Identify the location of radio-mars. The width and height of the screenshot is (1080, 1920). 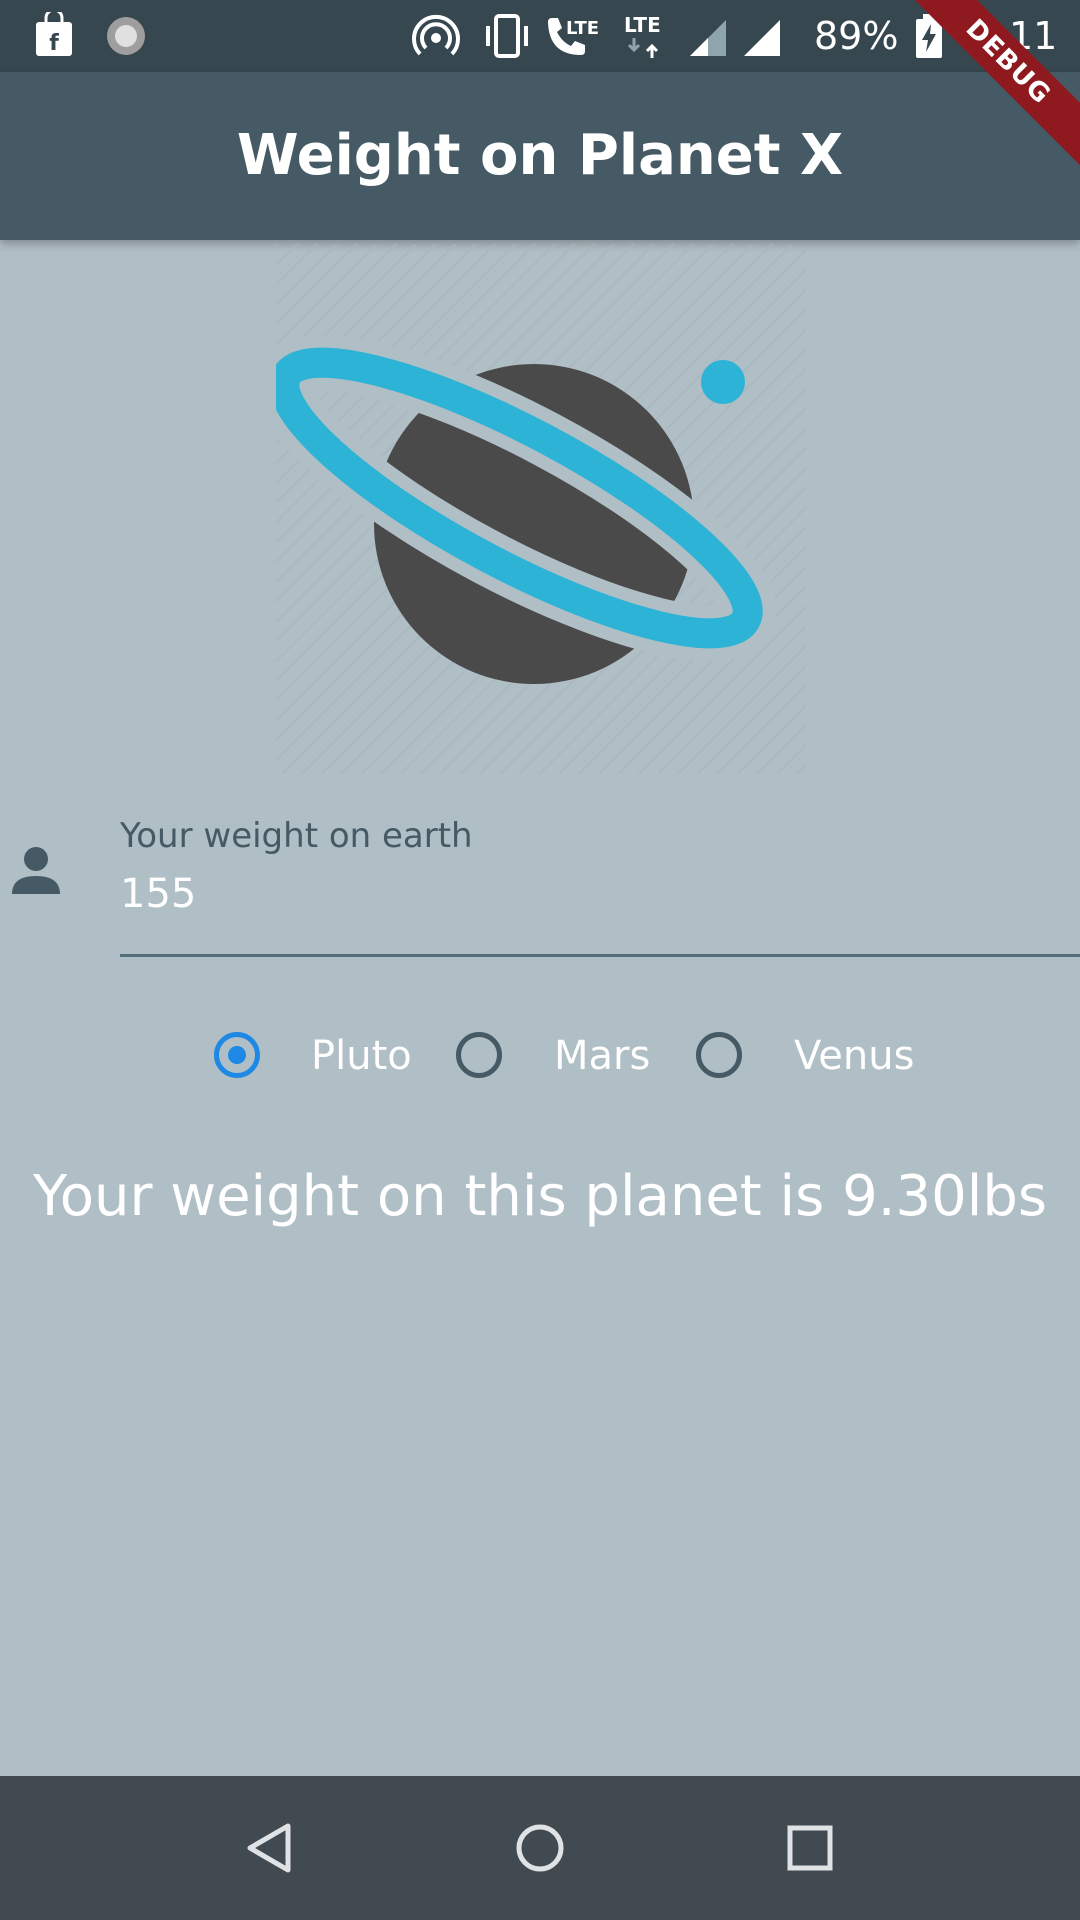
(479, 1055).